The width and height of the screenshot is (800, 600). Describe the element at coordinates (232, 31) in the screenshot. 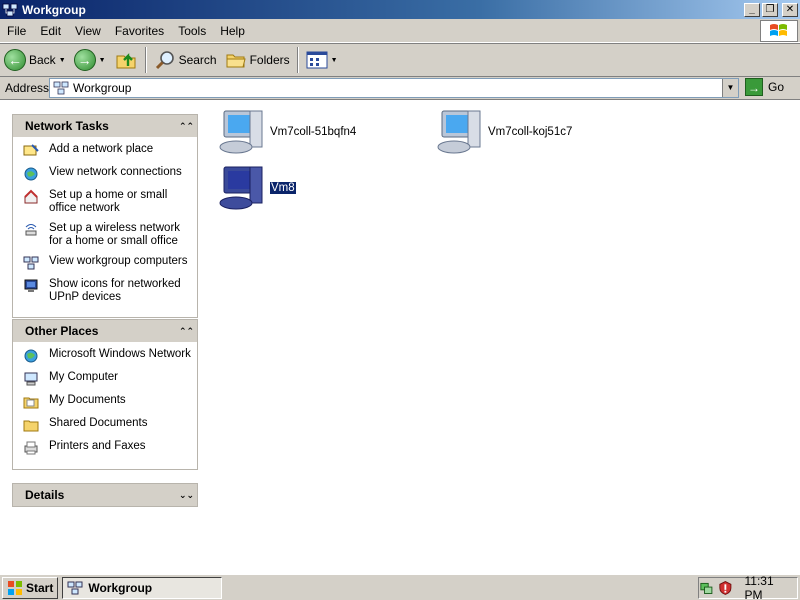

I see `menu-help: Help` at that location.